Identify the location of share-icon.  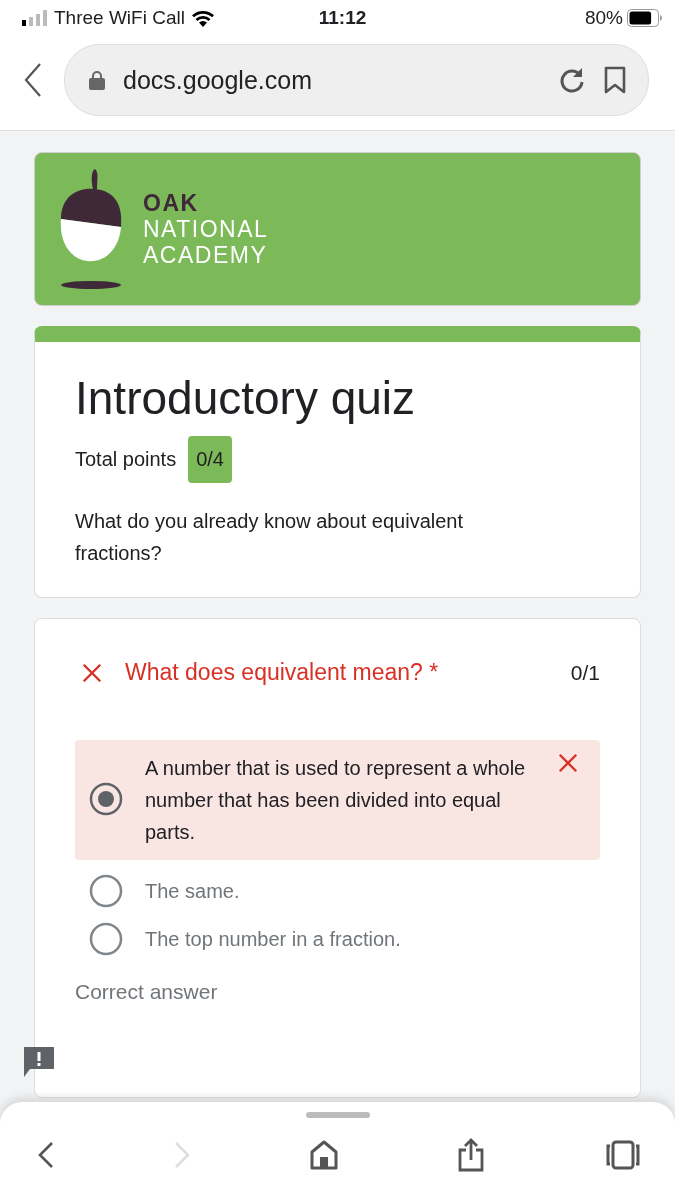
(471, 1155).